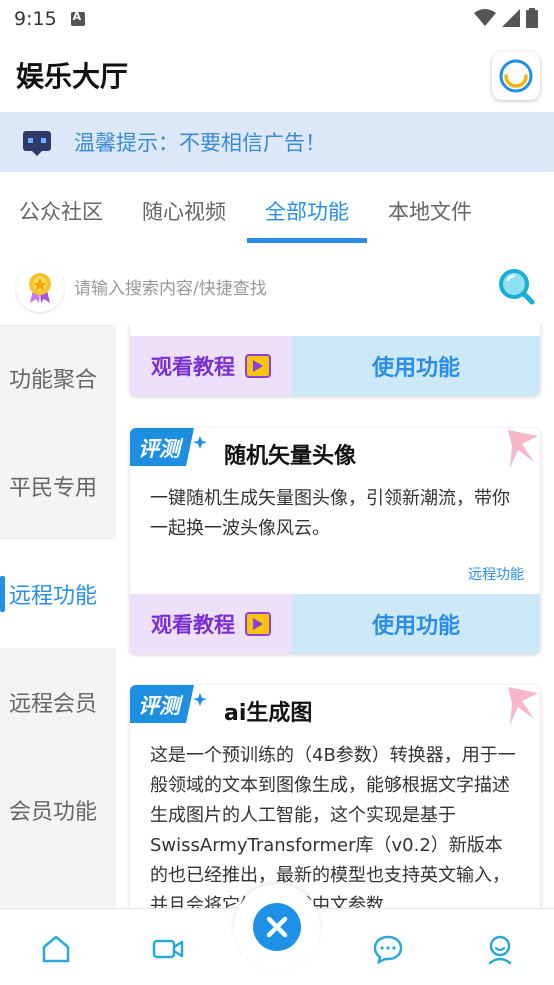  Describe the element at coordinates (170, 286) in the screenshot. I see `search-input: 请输入搜索内容/快捷查找` at that location.